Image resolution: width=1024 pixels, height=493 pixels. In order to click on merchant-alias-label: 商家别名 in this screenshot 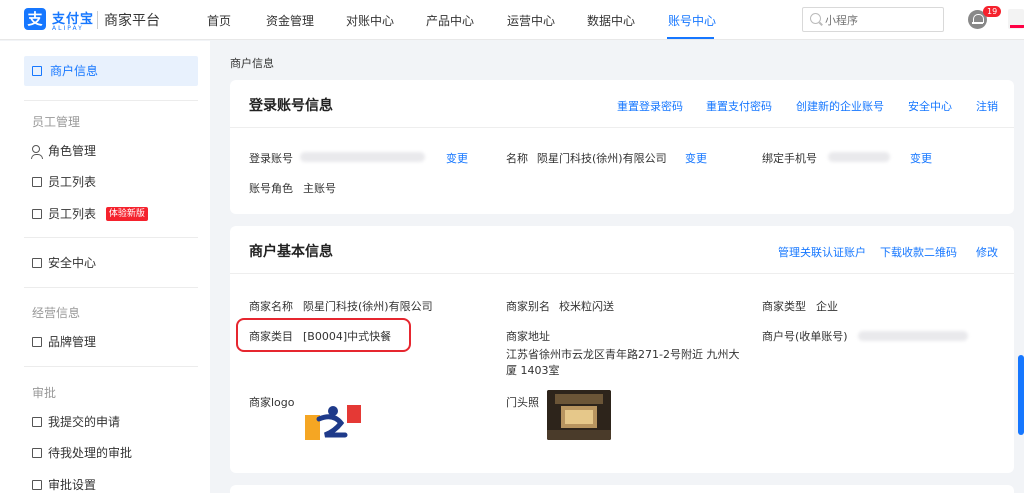, I will do `click(528, 306)`.